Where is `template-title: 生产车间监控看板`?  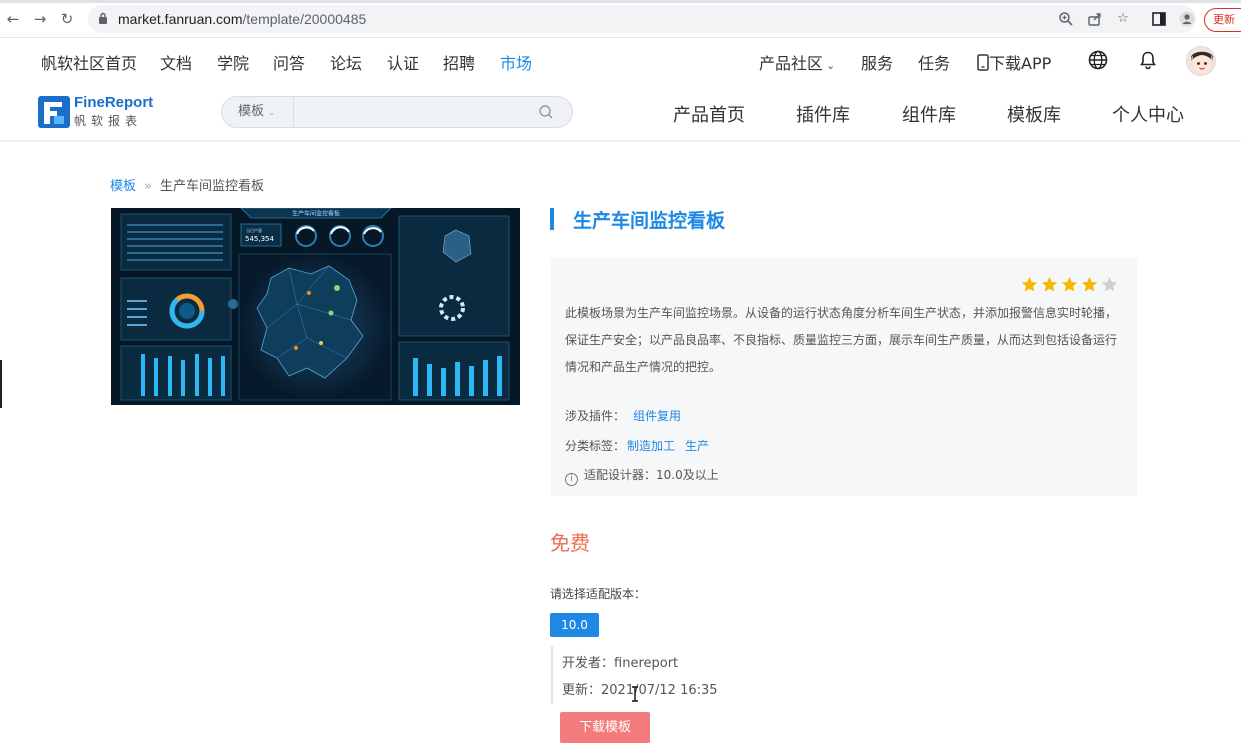 template-title: 生产车间监控看板 is located at coordinates (649, 221).